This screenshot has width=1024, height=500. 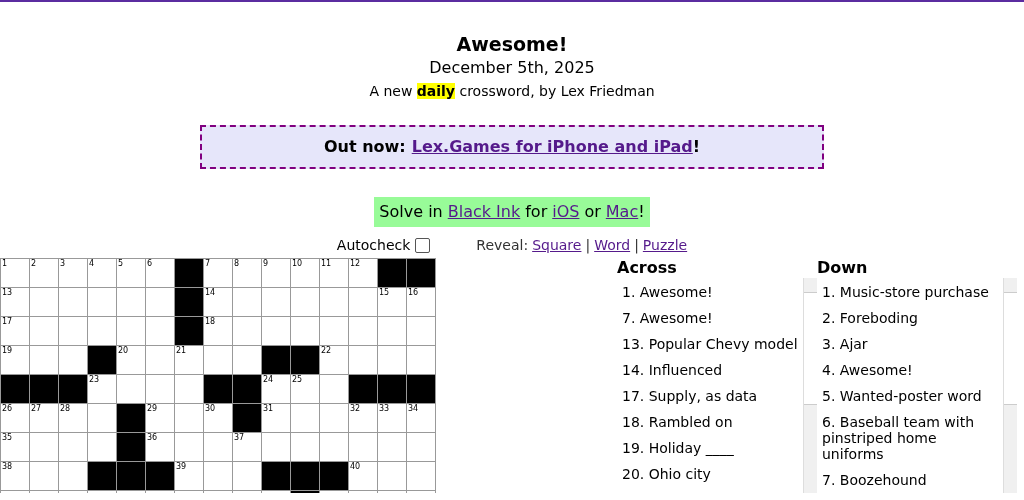 I want to click on clue-item: 14. Influenced, so click(x=710, y=370).